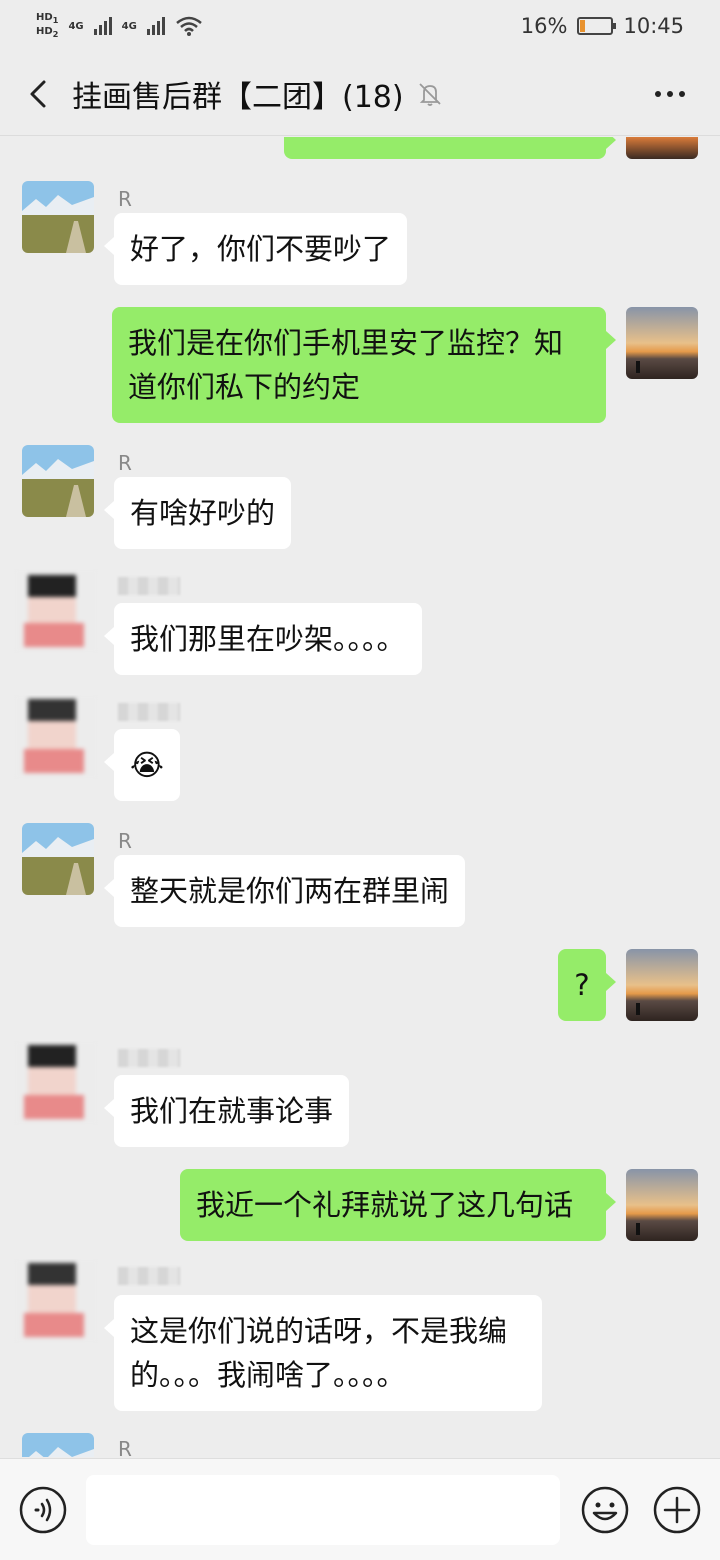  I want to click on network-type-1: 4G, so click(76, 26).